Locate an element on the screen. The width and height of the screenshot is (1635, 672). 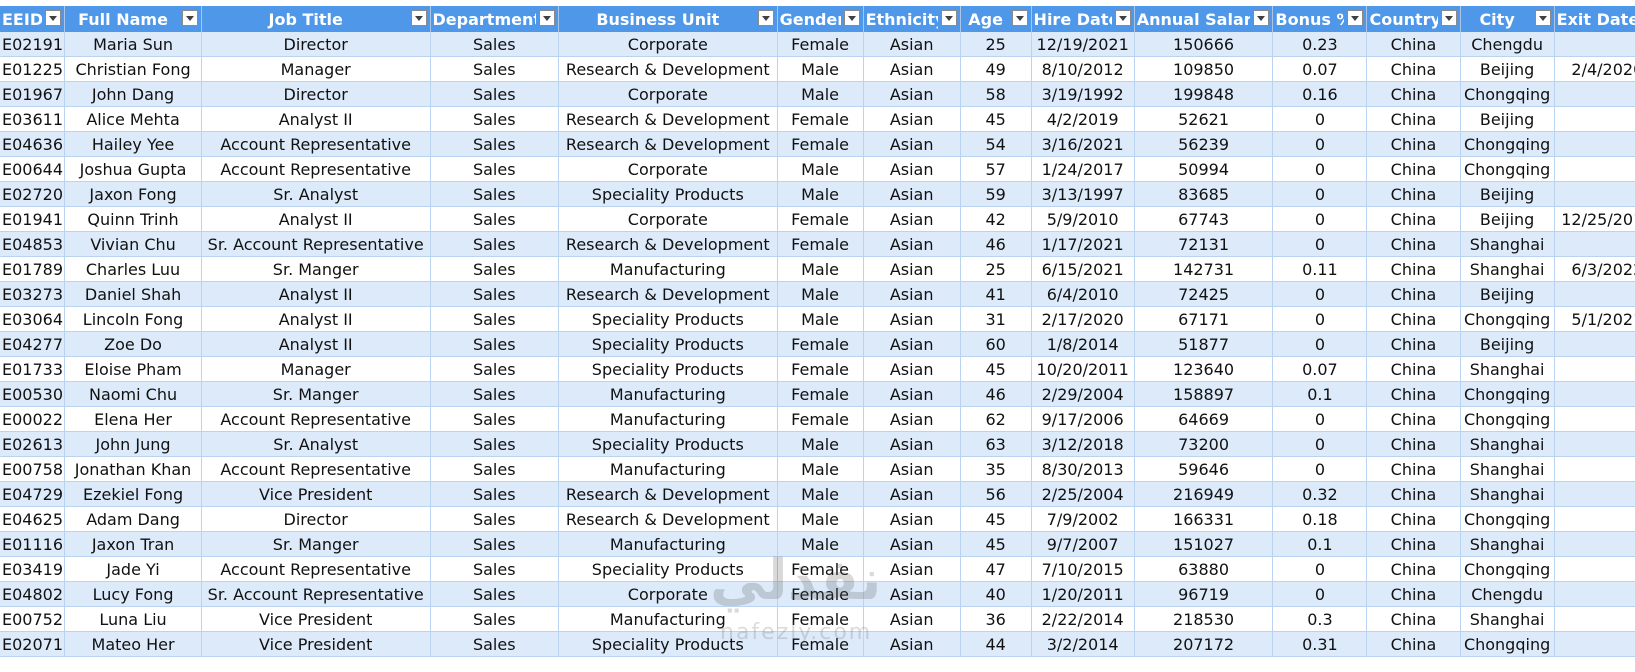
column-header-dept: Department is located at coordinates (495, 19).